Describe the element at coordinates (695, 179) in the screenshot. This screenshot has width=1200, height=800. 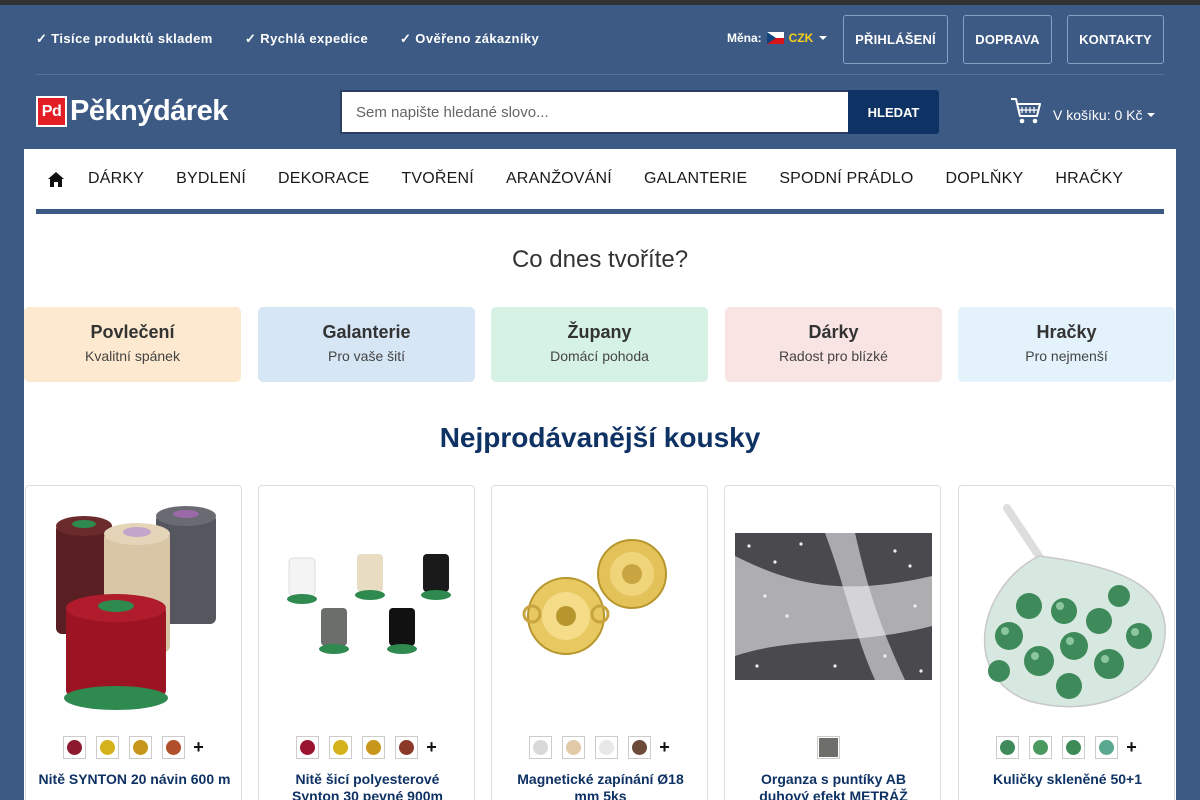
I see `nav-item-galanterie: GALANTERIE` at that location.